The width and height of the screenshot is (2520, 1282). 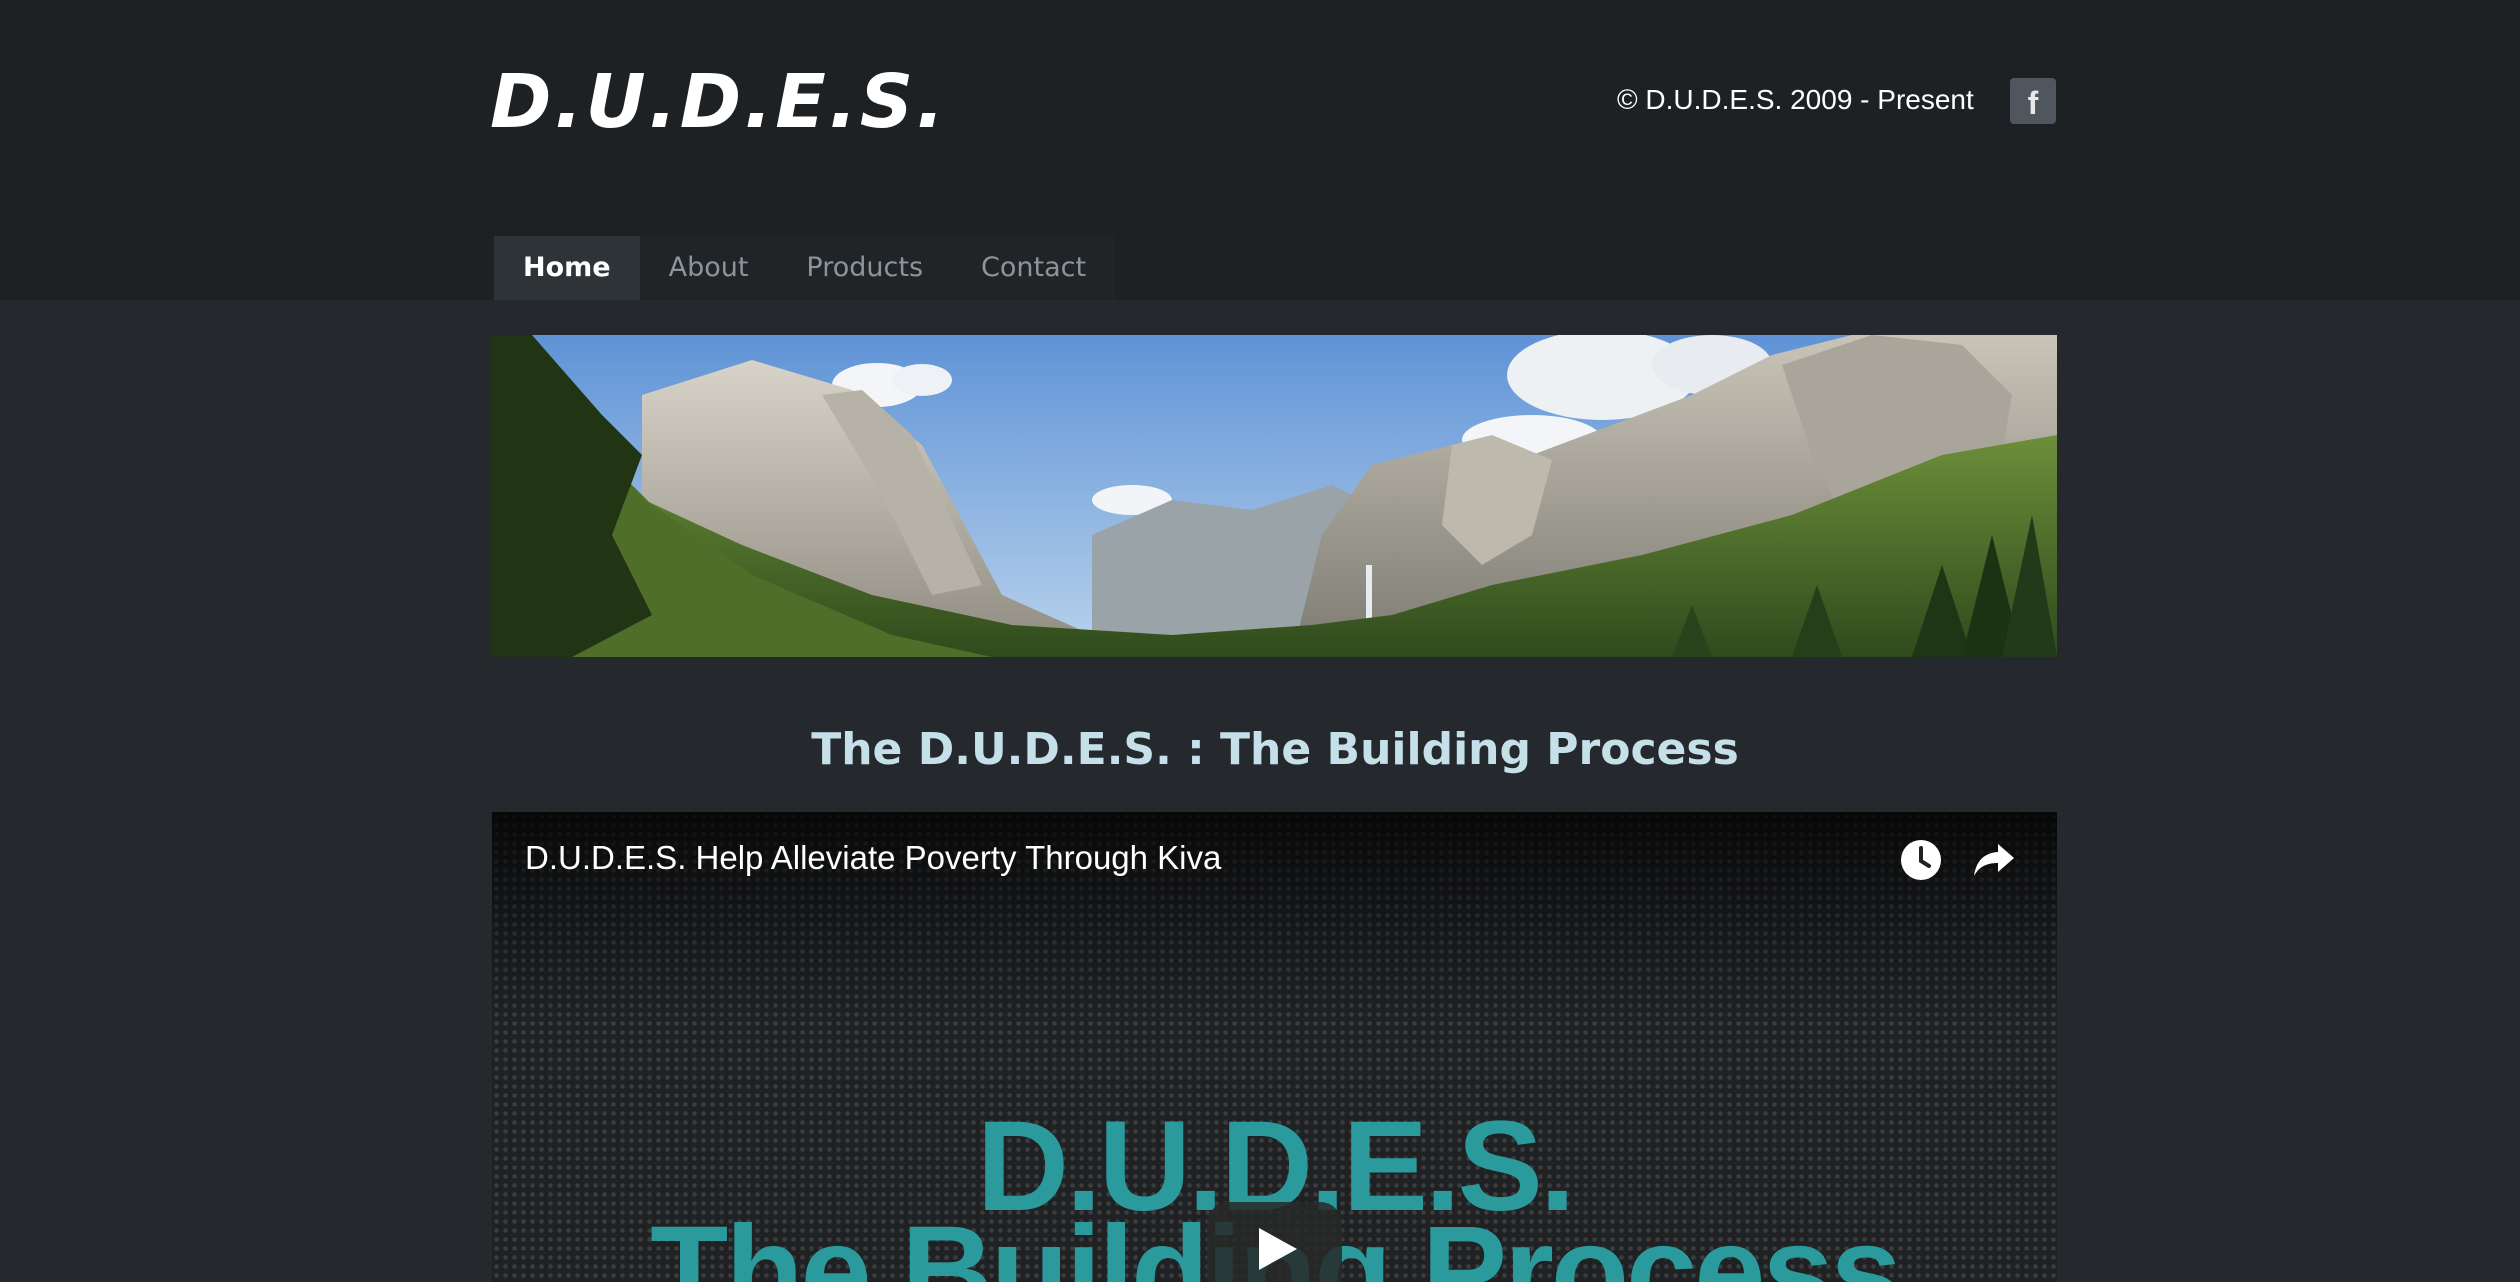 I want to click on copyright-text: © D.U.D.E.S. 2009 - Present, so click(x=1795, y=99).